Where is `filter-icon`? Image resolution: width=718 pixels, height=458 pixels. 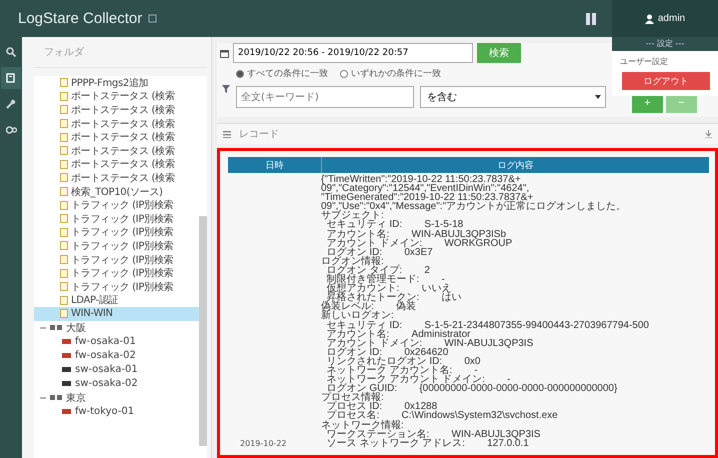 filter-icon is located at coordinates (226, 89).